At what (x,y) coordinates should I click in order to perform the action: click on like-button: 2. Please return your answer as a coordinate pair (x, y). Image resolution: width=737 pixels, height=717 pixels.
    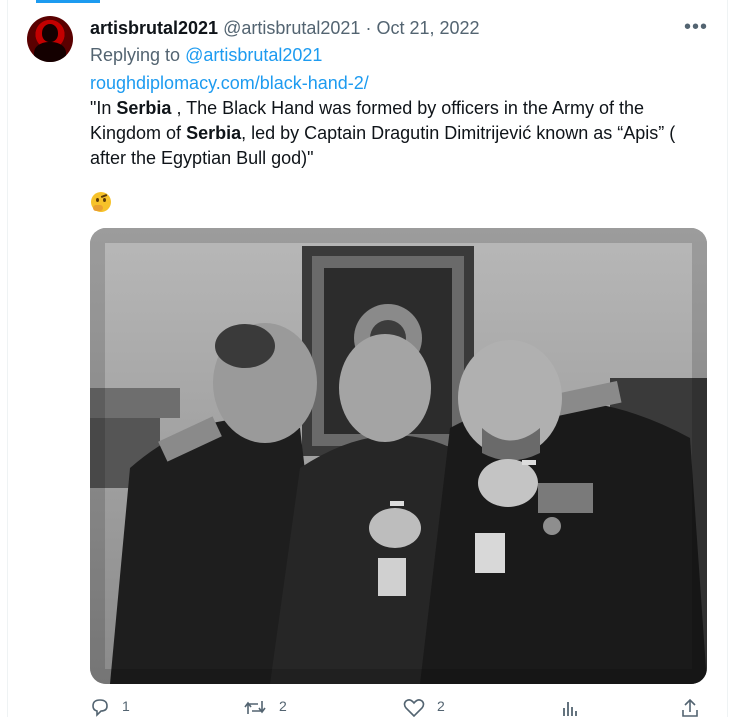
    Looking at the image, I should click on (424, 707).